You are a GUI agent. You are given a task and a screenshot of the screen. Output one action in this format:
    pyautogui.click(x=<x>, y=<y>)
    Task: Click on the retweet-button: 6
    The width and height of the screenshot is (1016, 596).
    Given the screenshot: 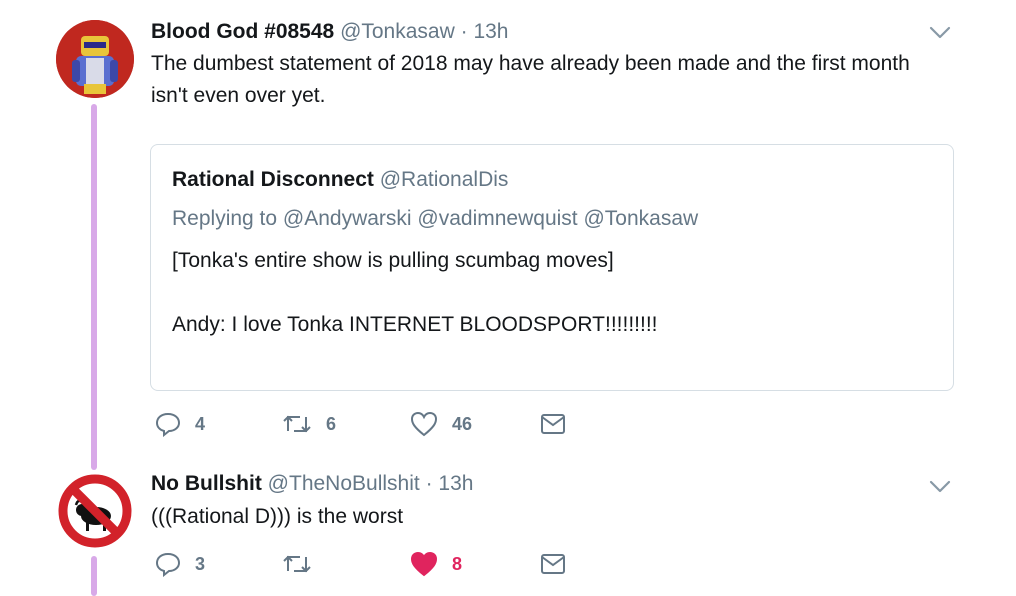 What is the action you would take?
    pyautogui.click(x=309, y=424)
    